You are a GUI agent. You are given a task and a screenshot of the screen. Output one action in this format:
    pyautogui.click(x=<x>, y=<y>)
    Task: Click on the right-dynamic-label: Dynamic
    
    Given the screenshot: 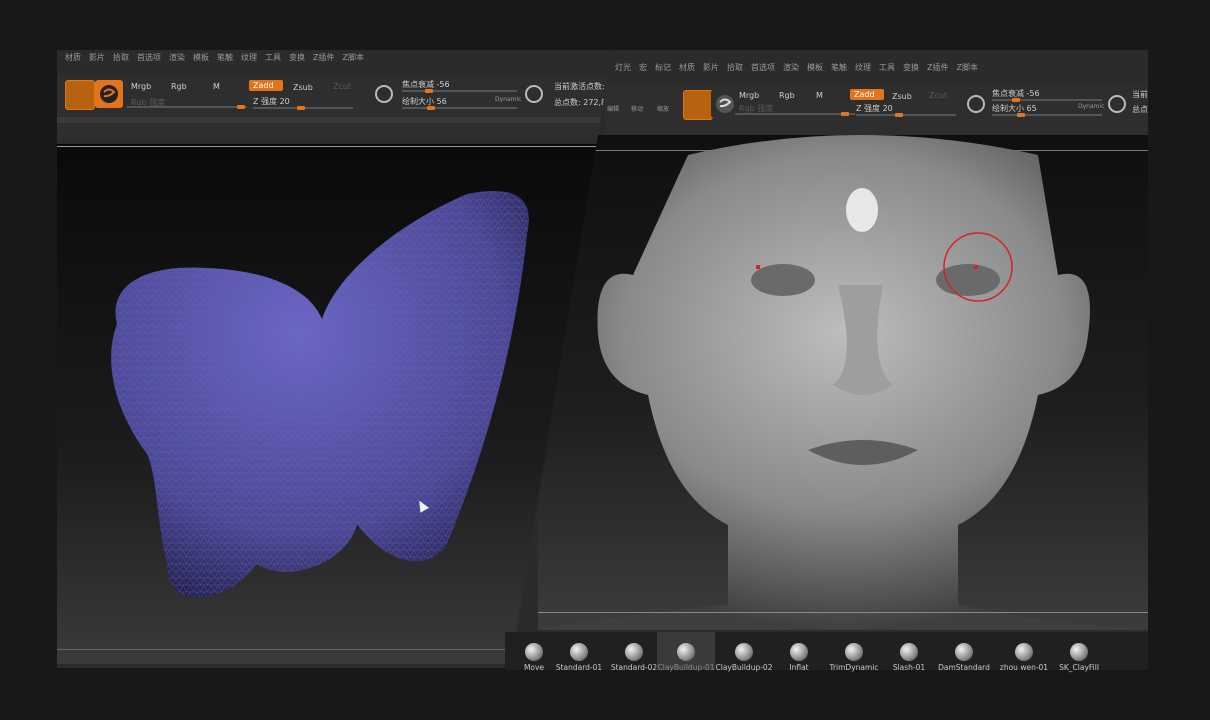 What is the action you would take?
    pyautogui.click(x=1091, y=106)
    